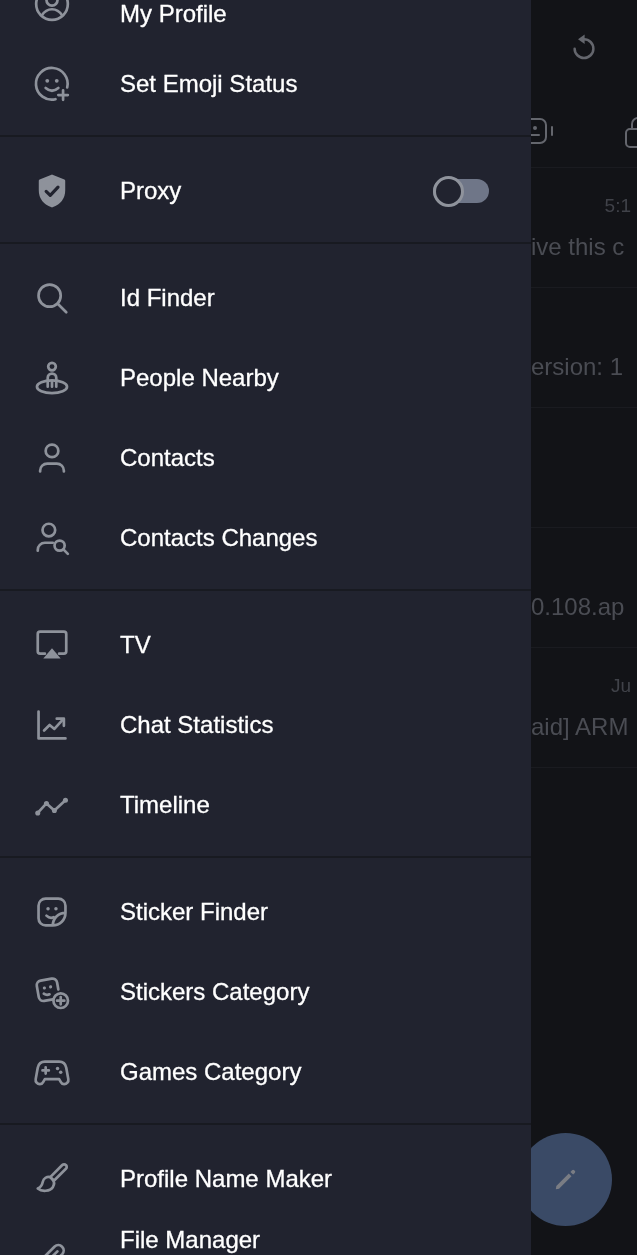 The width and height of the screenshot is (637, 1255). Describe the element at coordinates (52, 378) in the screenshot. I see `person-on-ring-icon` at that location.